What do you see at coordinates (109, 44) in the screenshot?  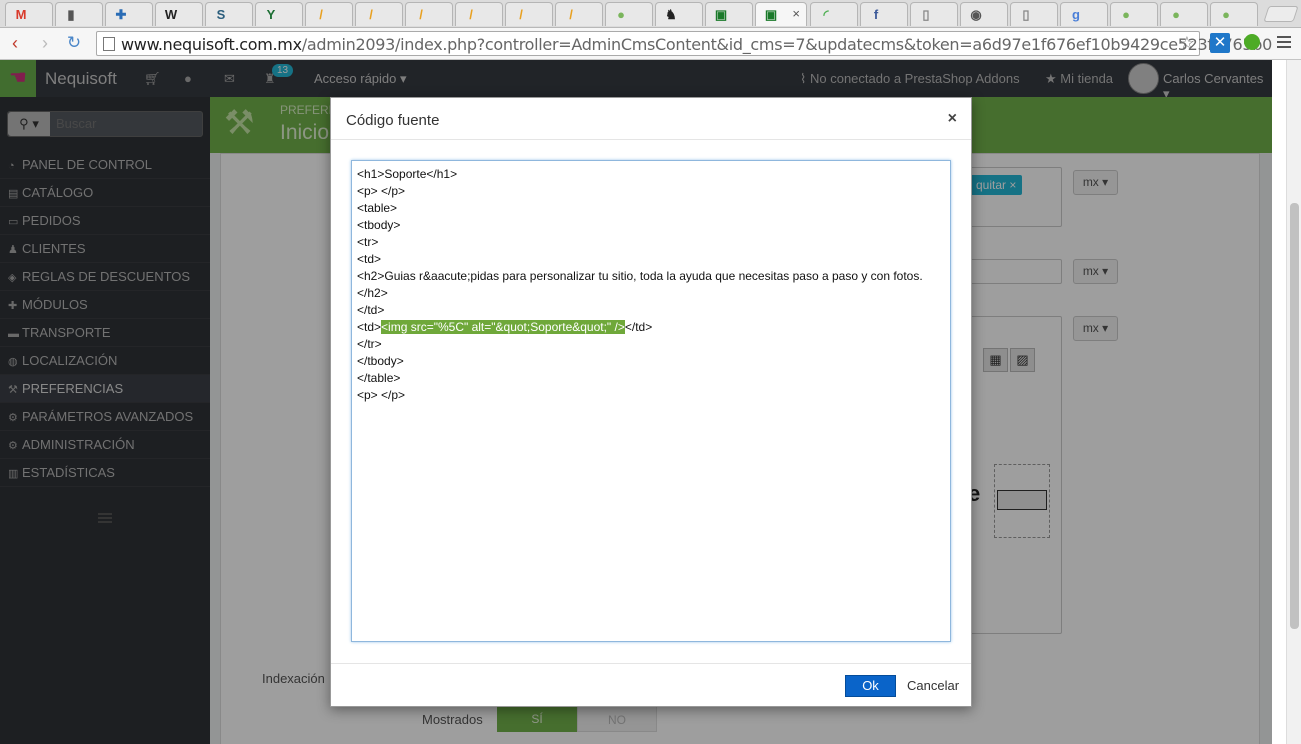 I see `page-icon` at bounding box center [109, 44].